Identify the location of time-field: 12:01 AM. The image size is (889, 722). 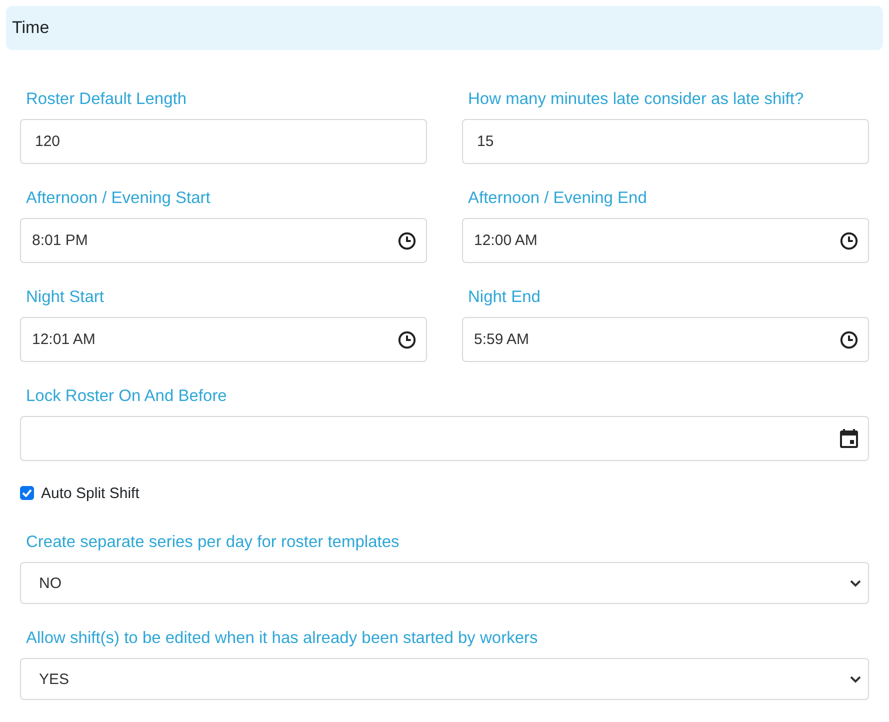
(223, 339).